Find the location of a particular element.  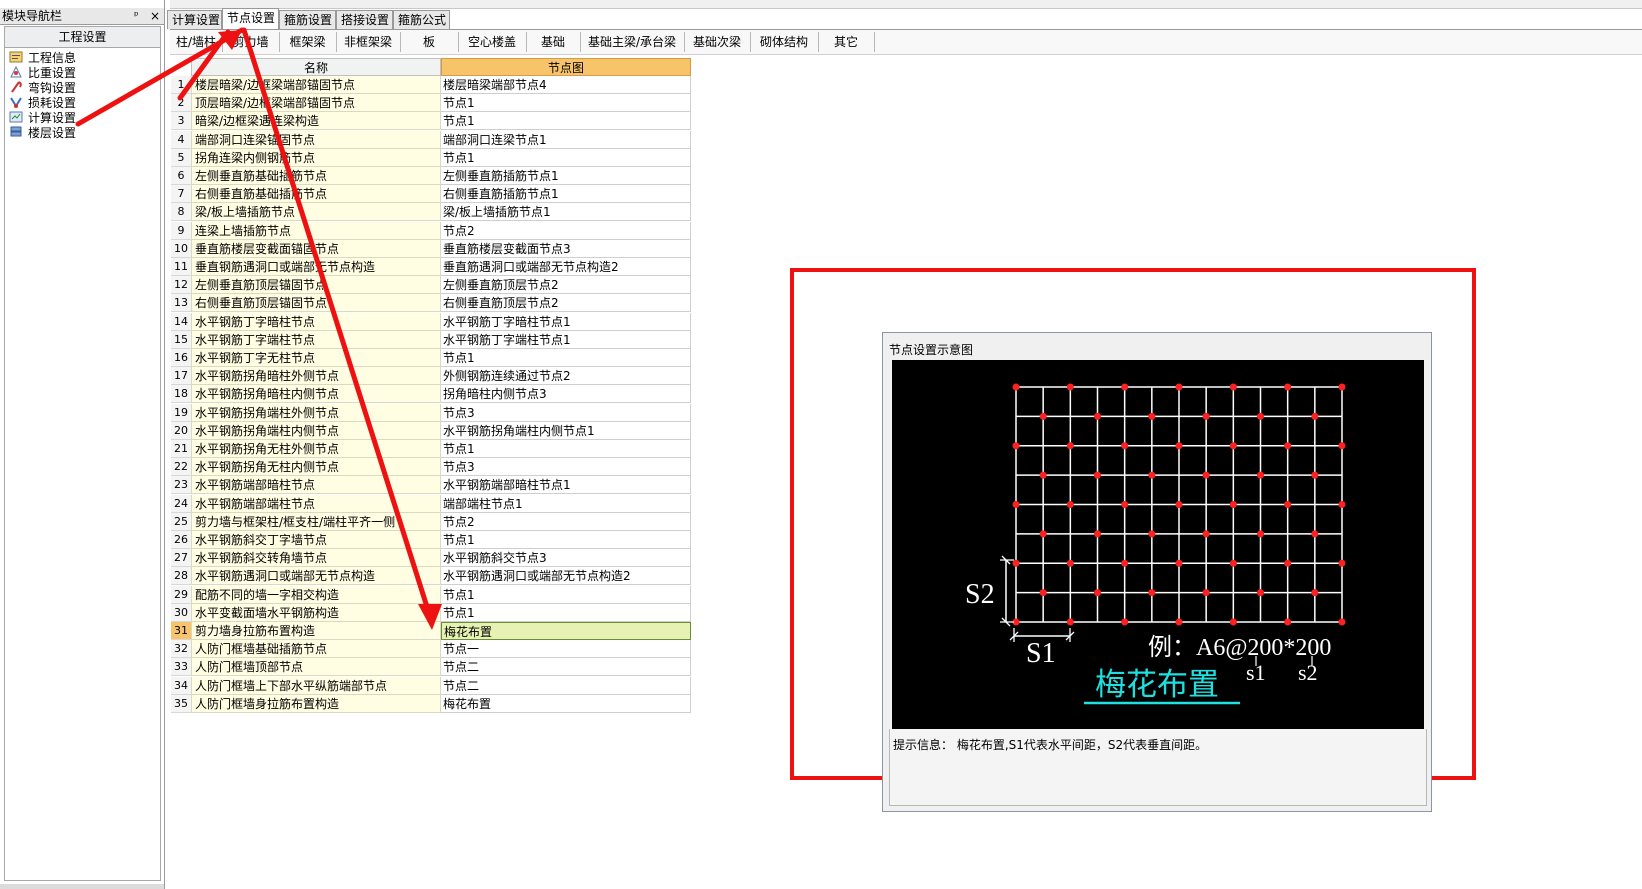

cell-node: 水平钢筋遇洞口或端部无节点构造2 is located at coordinates (566, 576).